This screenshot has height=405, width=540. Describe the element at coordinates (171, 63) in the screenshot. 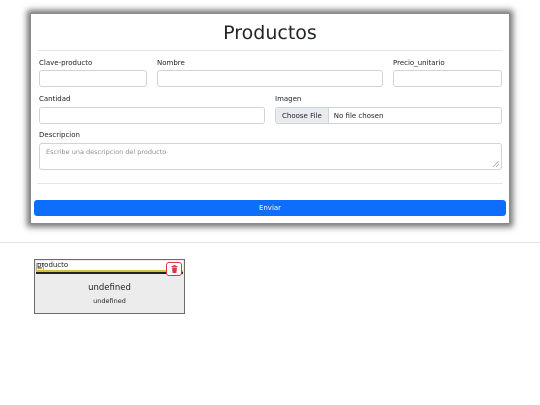

I see `nombre-label: Nombre` at that location.